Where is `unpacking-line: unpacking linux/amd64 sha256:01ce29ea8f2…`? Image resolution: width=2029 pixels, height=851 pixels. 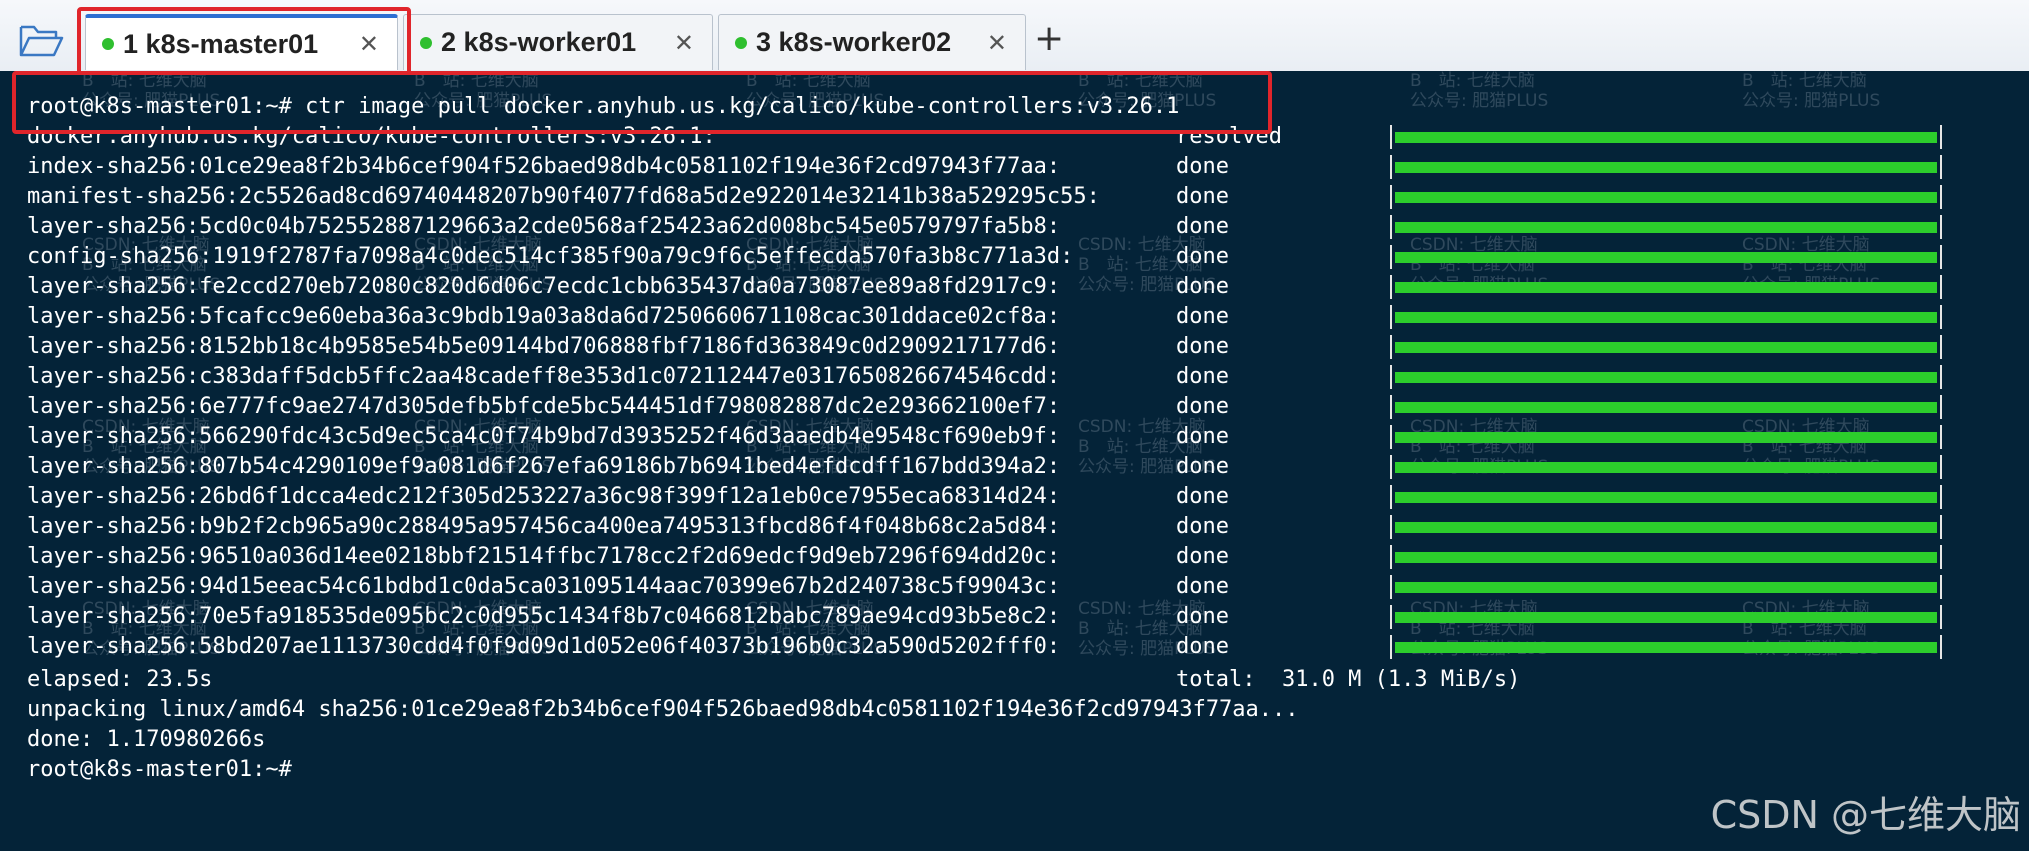 unpacking-line: unpacking linux/amd64 sha256:01ce29ea8f2… is located at coordinates (663, 709).